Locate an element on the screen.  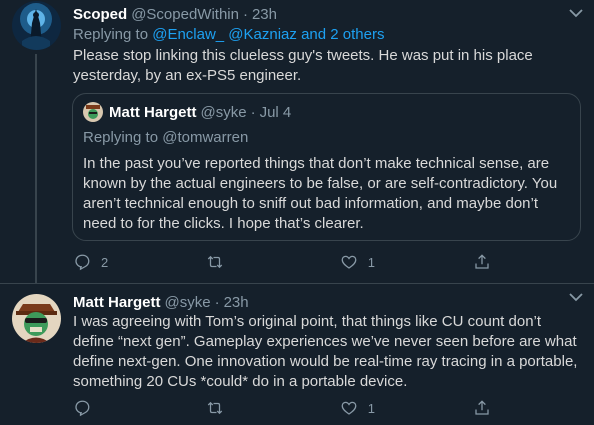
avatar-scoped is located at coordinates (36, 25).